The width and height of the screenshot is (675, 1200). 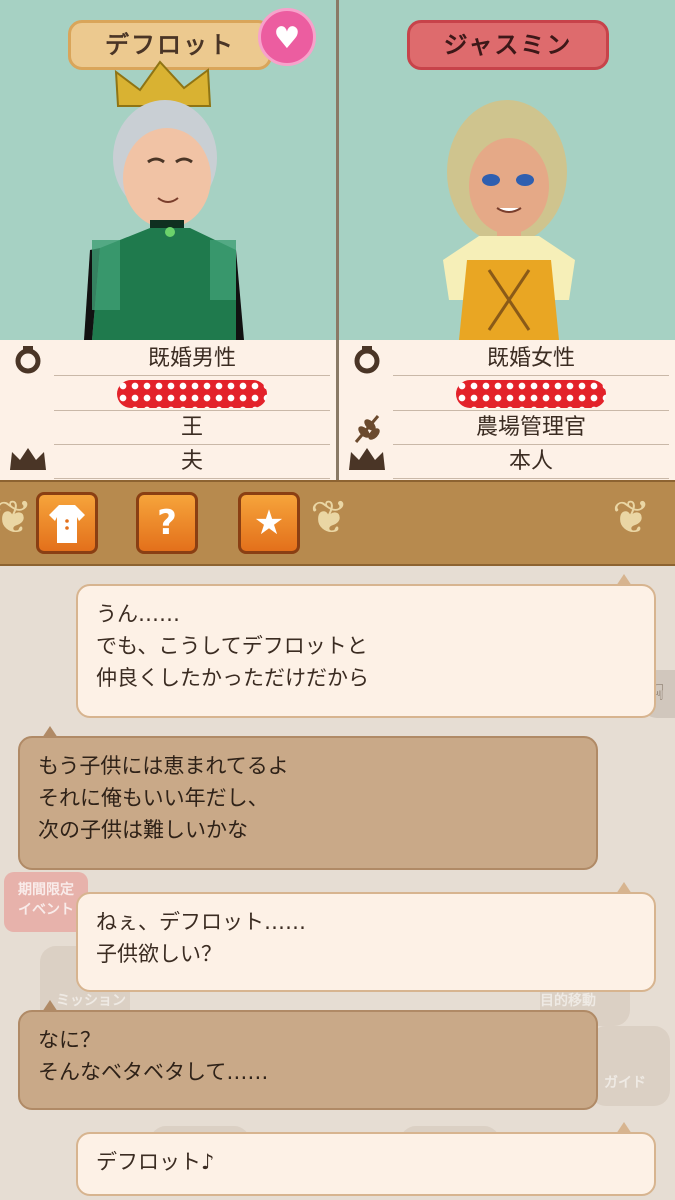 I want to click on character-info-left: 既婚男性 王 夫, so click(x=168, y=410).